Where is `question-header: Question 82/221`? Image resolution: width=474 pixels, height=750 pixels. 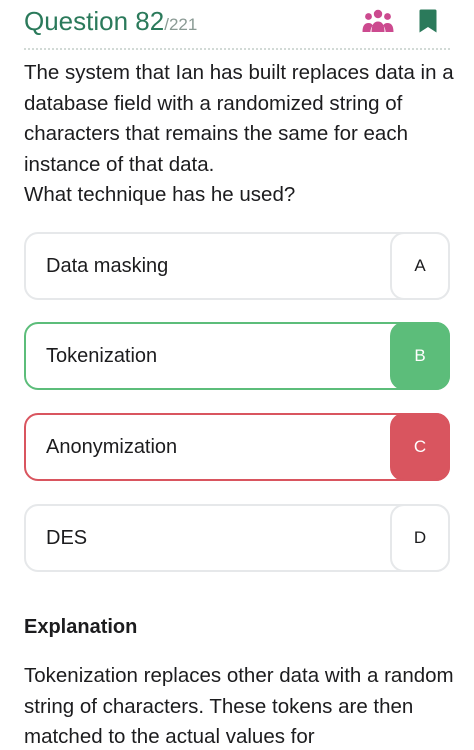
question-header: Question 82/221 is located at coordinates (237, 24).